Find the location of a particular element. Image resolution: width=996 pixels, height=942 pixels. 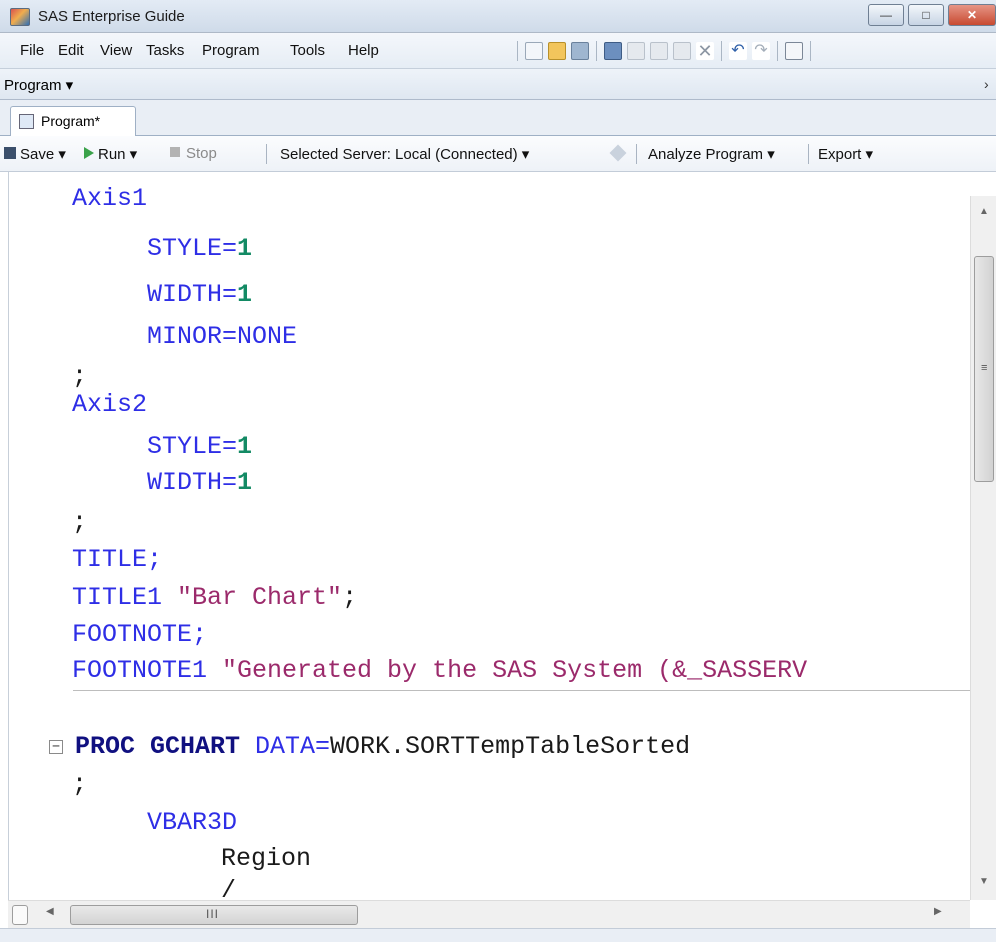

menu-view: View is located at coordinates (116, 50).